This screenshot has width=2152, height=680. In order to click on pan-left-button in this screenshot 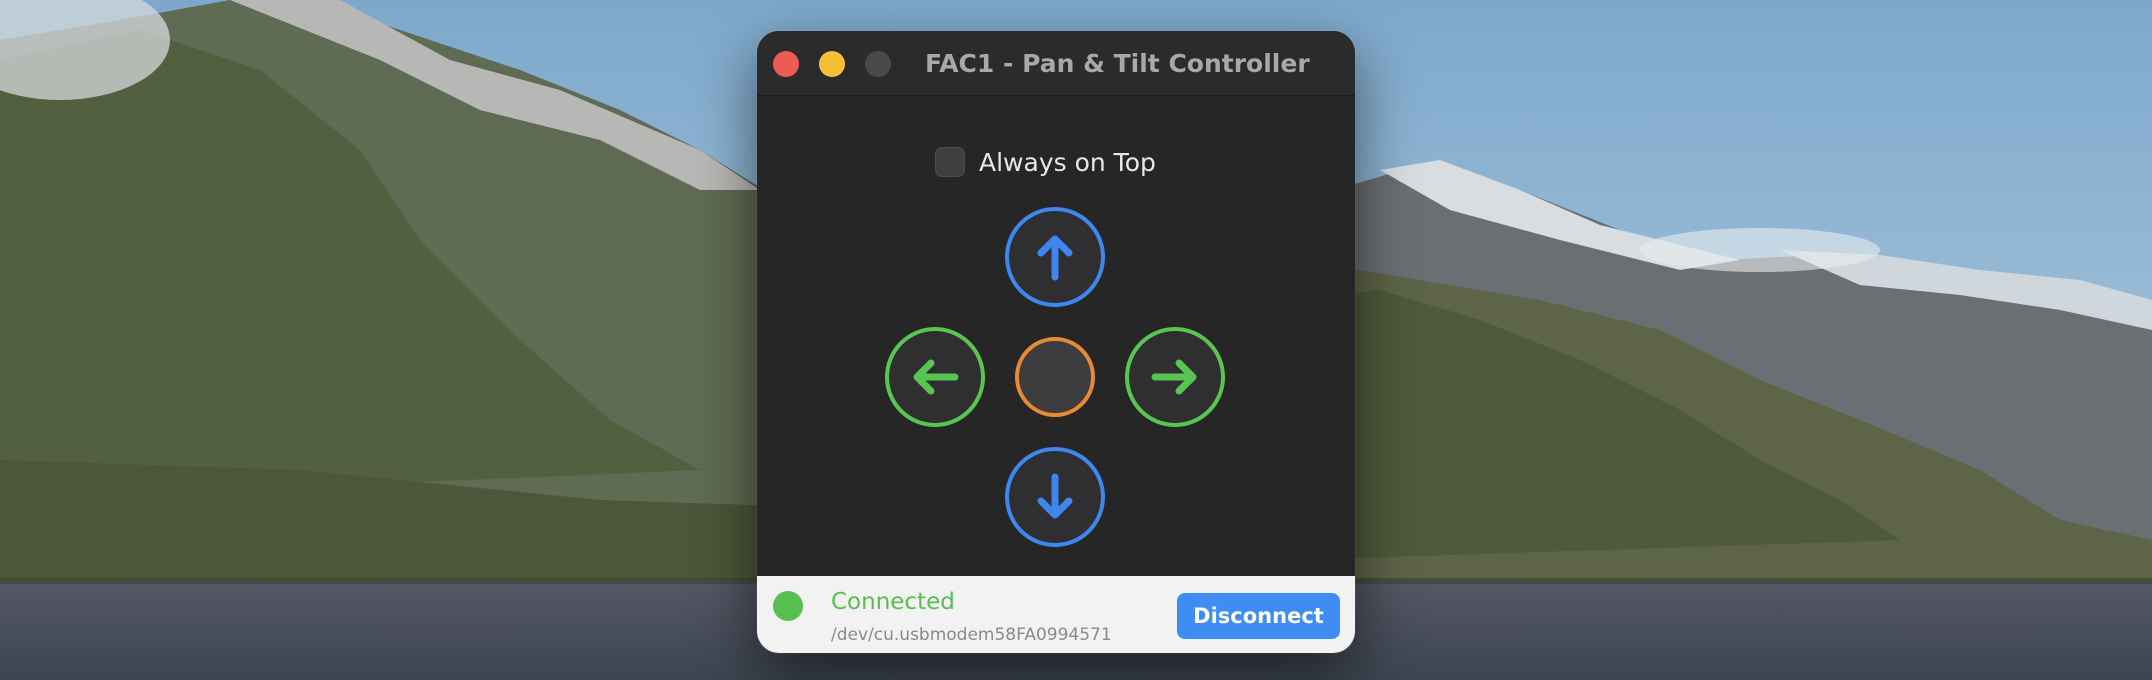, I will do `click(935, 377)`.